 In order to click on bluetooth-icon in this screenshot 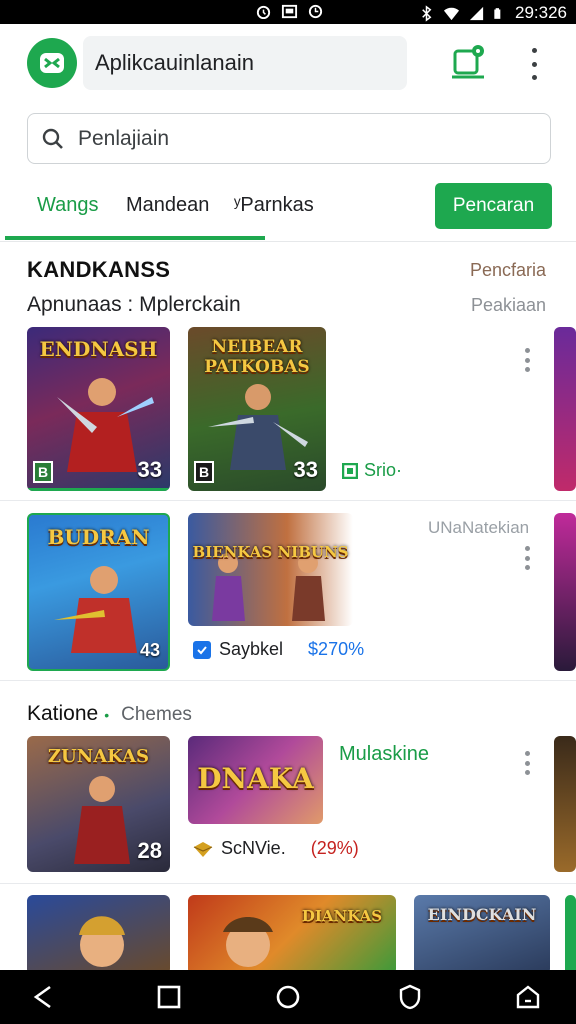, I will do `click(427, 13)`.